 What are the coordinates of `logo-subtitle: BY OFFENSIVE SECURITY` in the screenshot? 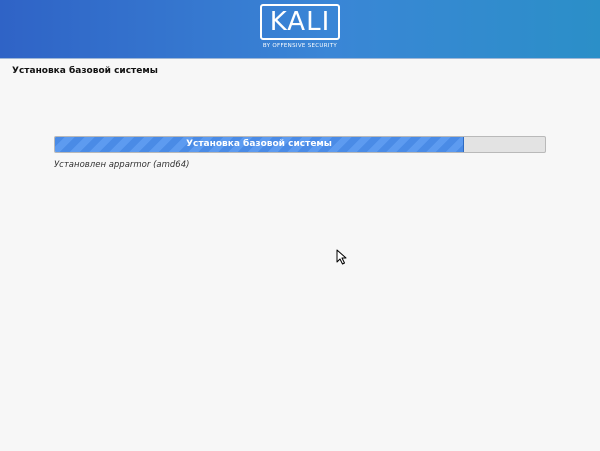 It's located at (300, 46).